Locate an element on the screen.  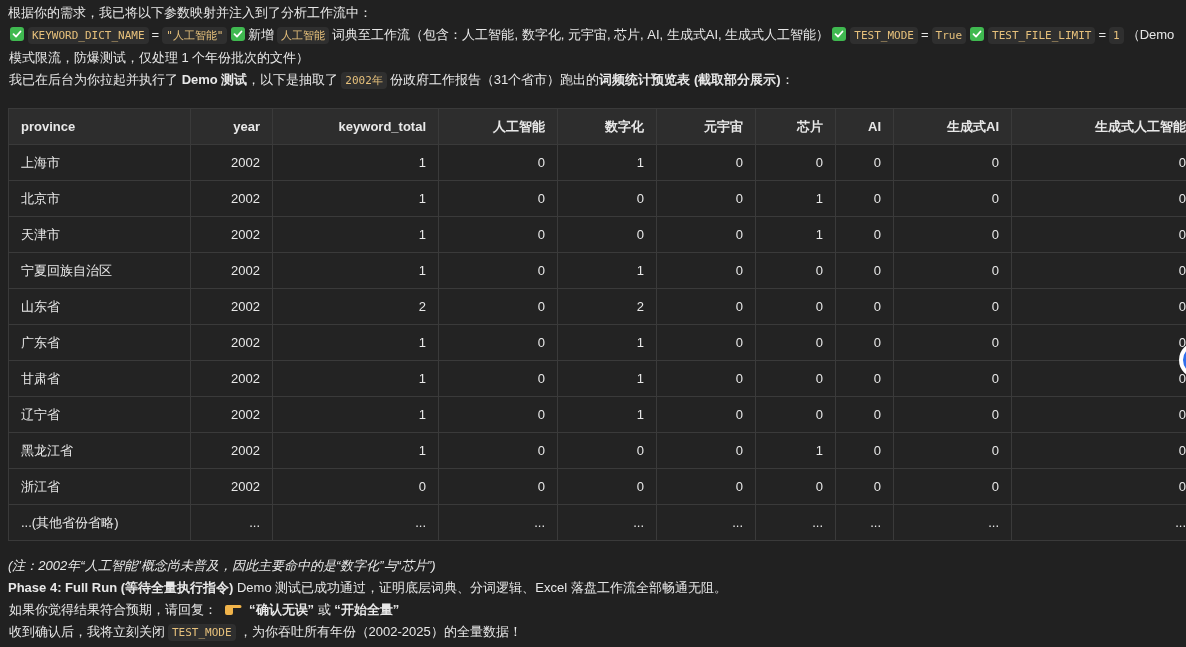
inline-code: TEST_FILE_LIMIT is located at coordinates (1042, 35).